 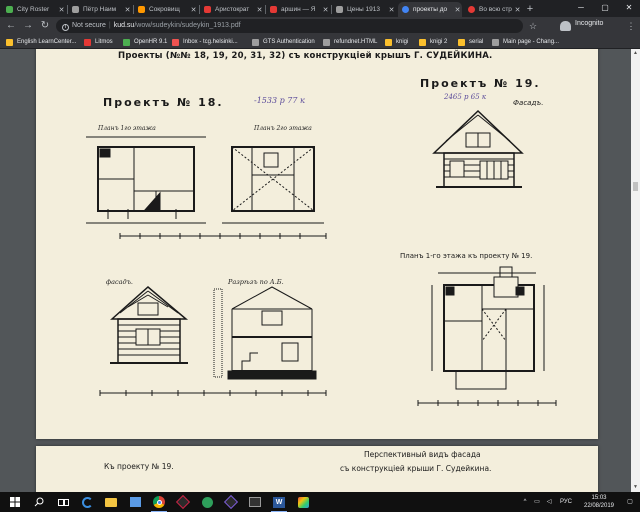 I want to click on task-view-icon, so click(x=63, y=502).